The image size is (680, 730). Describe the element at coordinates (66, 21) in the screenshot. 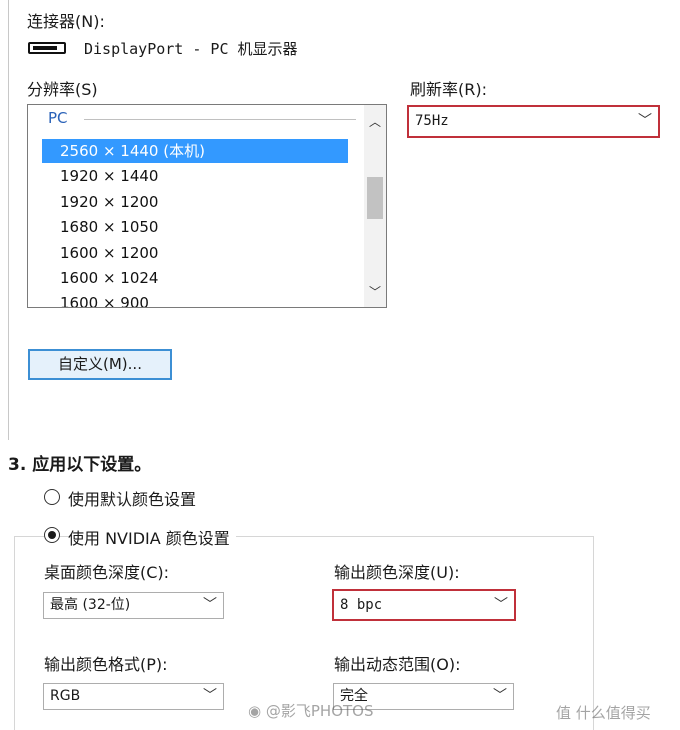

I see `connector-label: 连接器(N):` at that location.